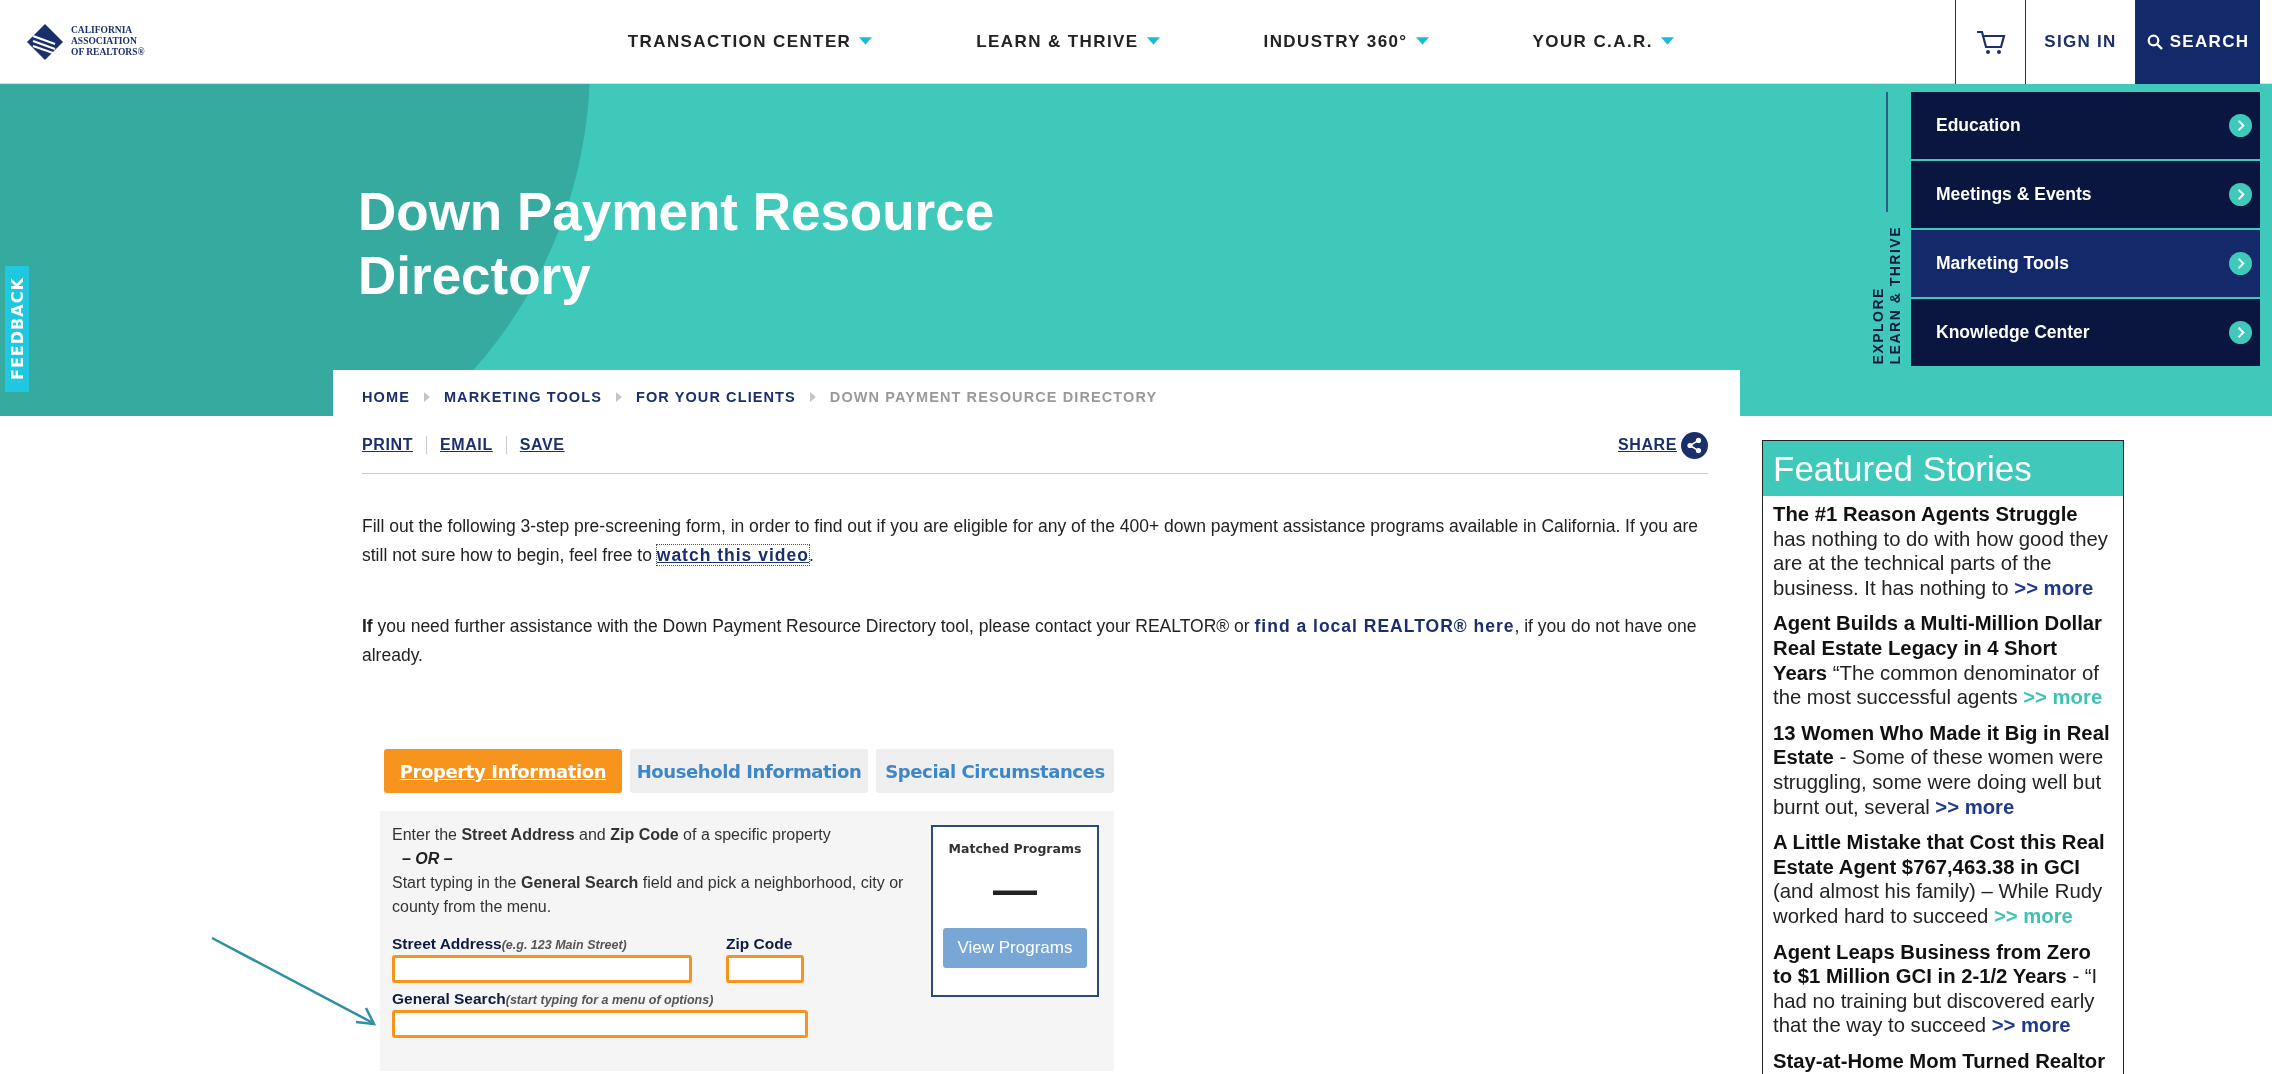  What do you see at coordinates (1887, 295) in the screenshot?
I see `explore-label: EXPLORE LEARN & THRIVE` at bounding box center [1887, 295].